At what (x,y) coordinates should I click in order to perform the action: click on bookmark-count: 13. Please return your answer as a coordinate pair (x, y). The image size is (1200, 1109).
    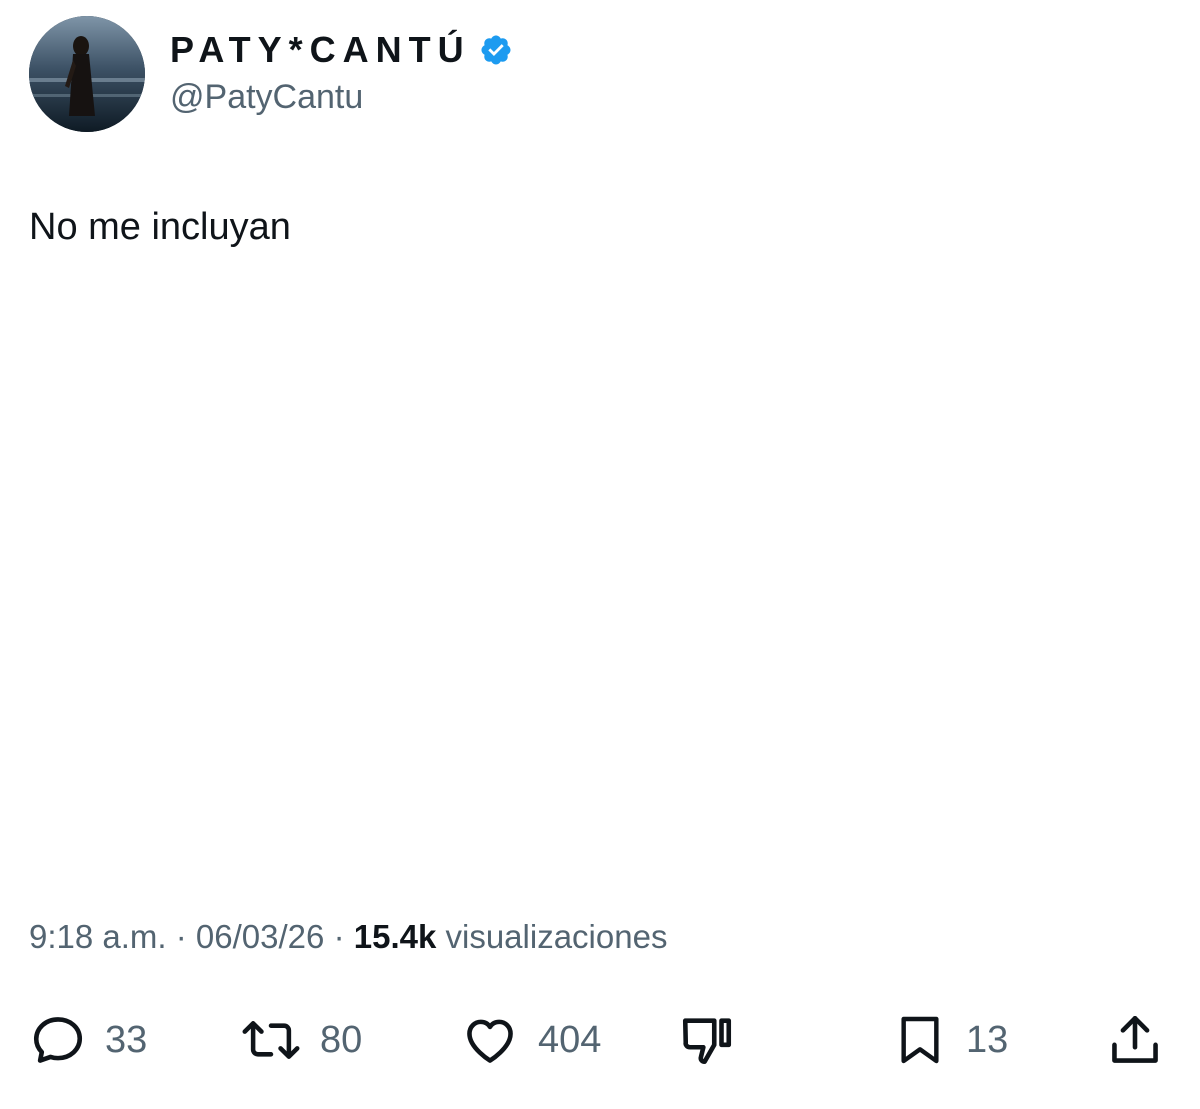
    Looking at the image, I should click on (987, 1039).